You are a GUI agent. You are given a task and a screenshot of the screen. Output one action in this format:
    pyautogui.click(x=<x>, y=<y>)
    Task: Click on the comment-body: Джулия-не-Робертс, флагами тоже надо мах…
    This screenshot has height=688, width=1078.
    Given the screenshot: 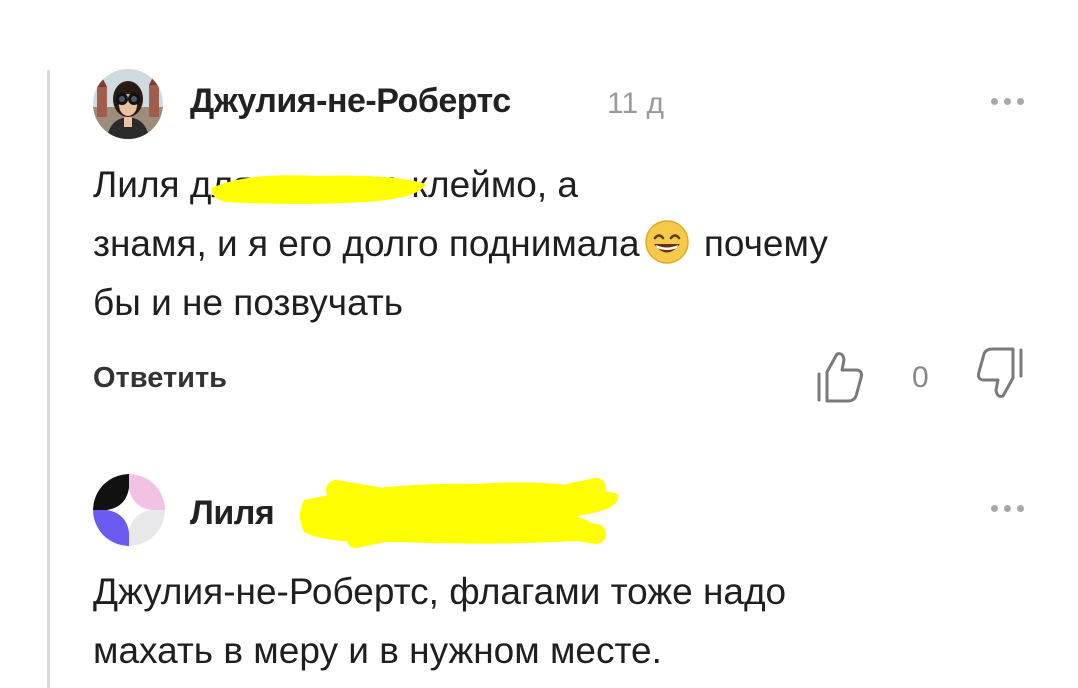 What is the action you would take?
    pyautogui.click(x=440, y=621)
    